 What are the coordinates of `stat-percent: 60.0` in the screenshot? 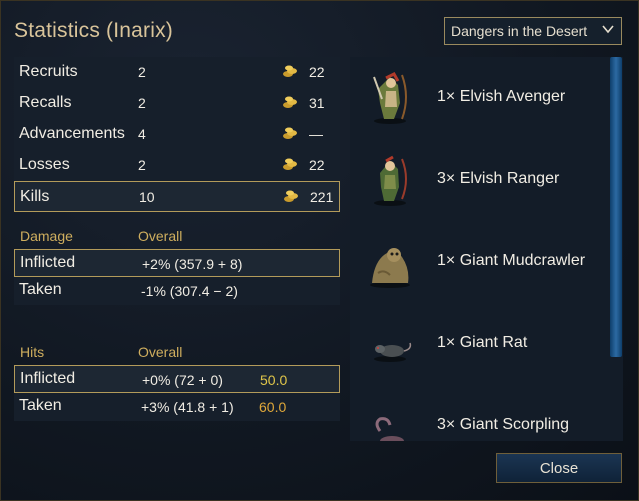 It's located at (273, 407).